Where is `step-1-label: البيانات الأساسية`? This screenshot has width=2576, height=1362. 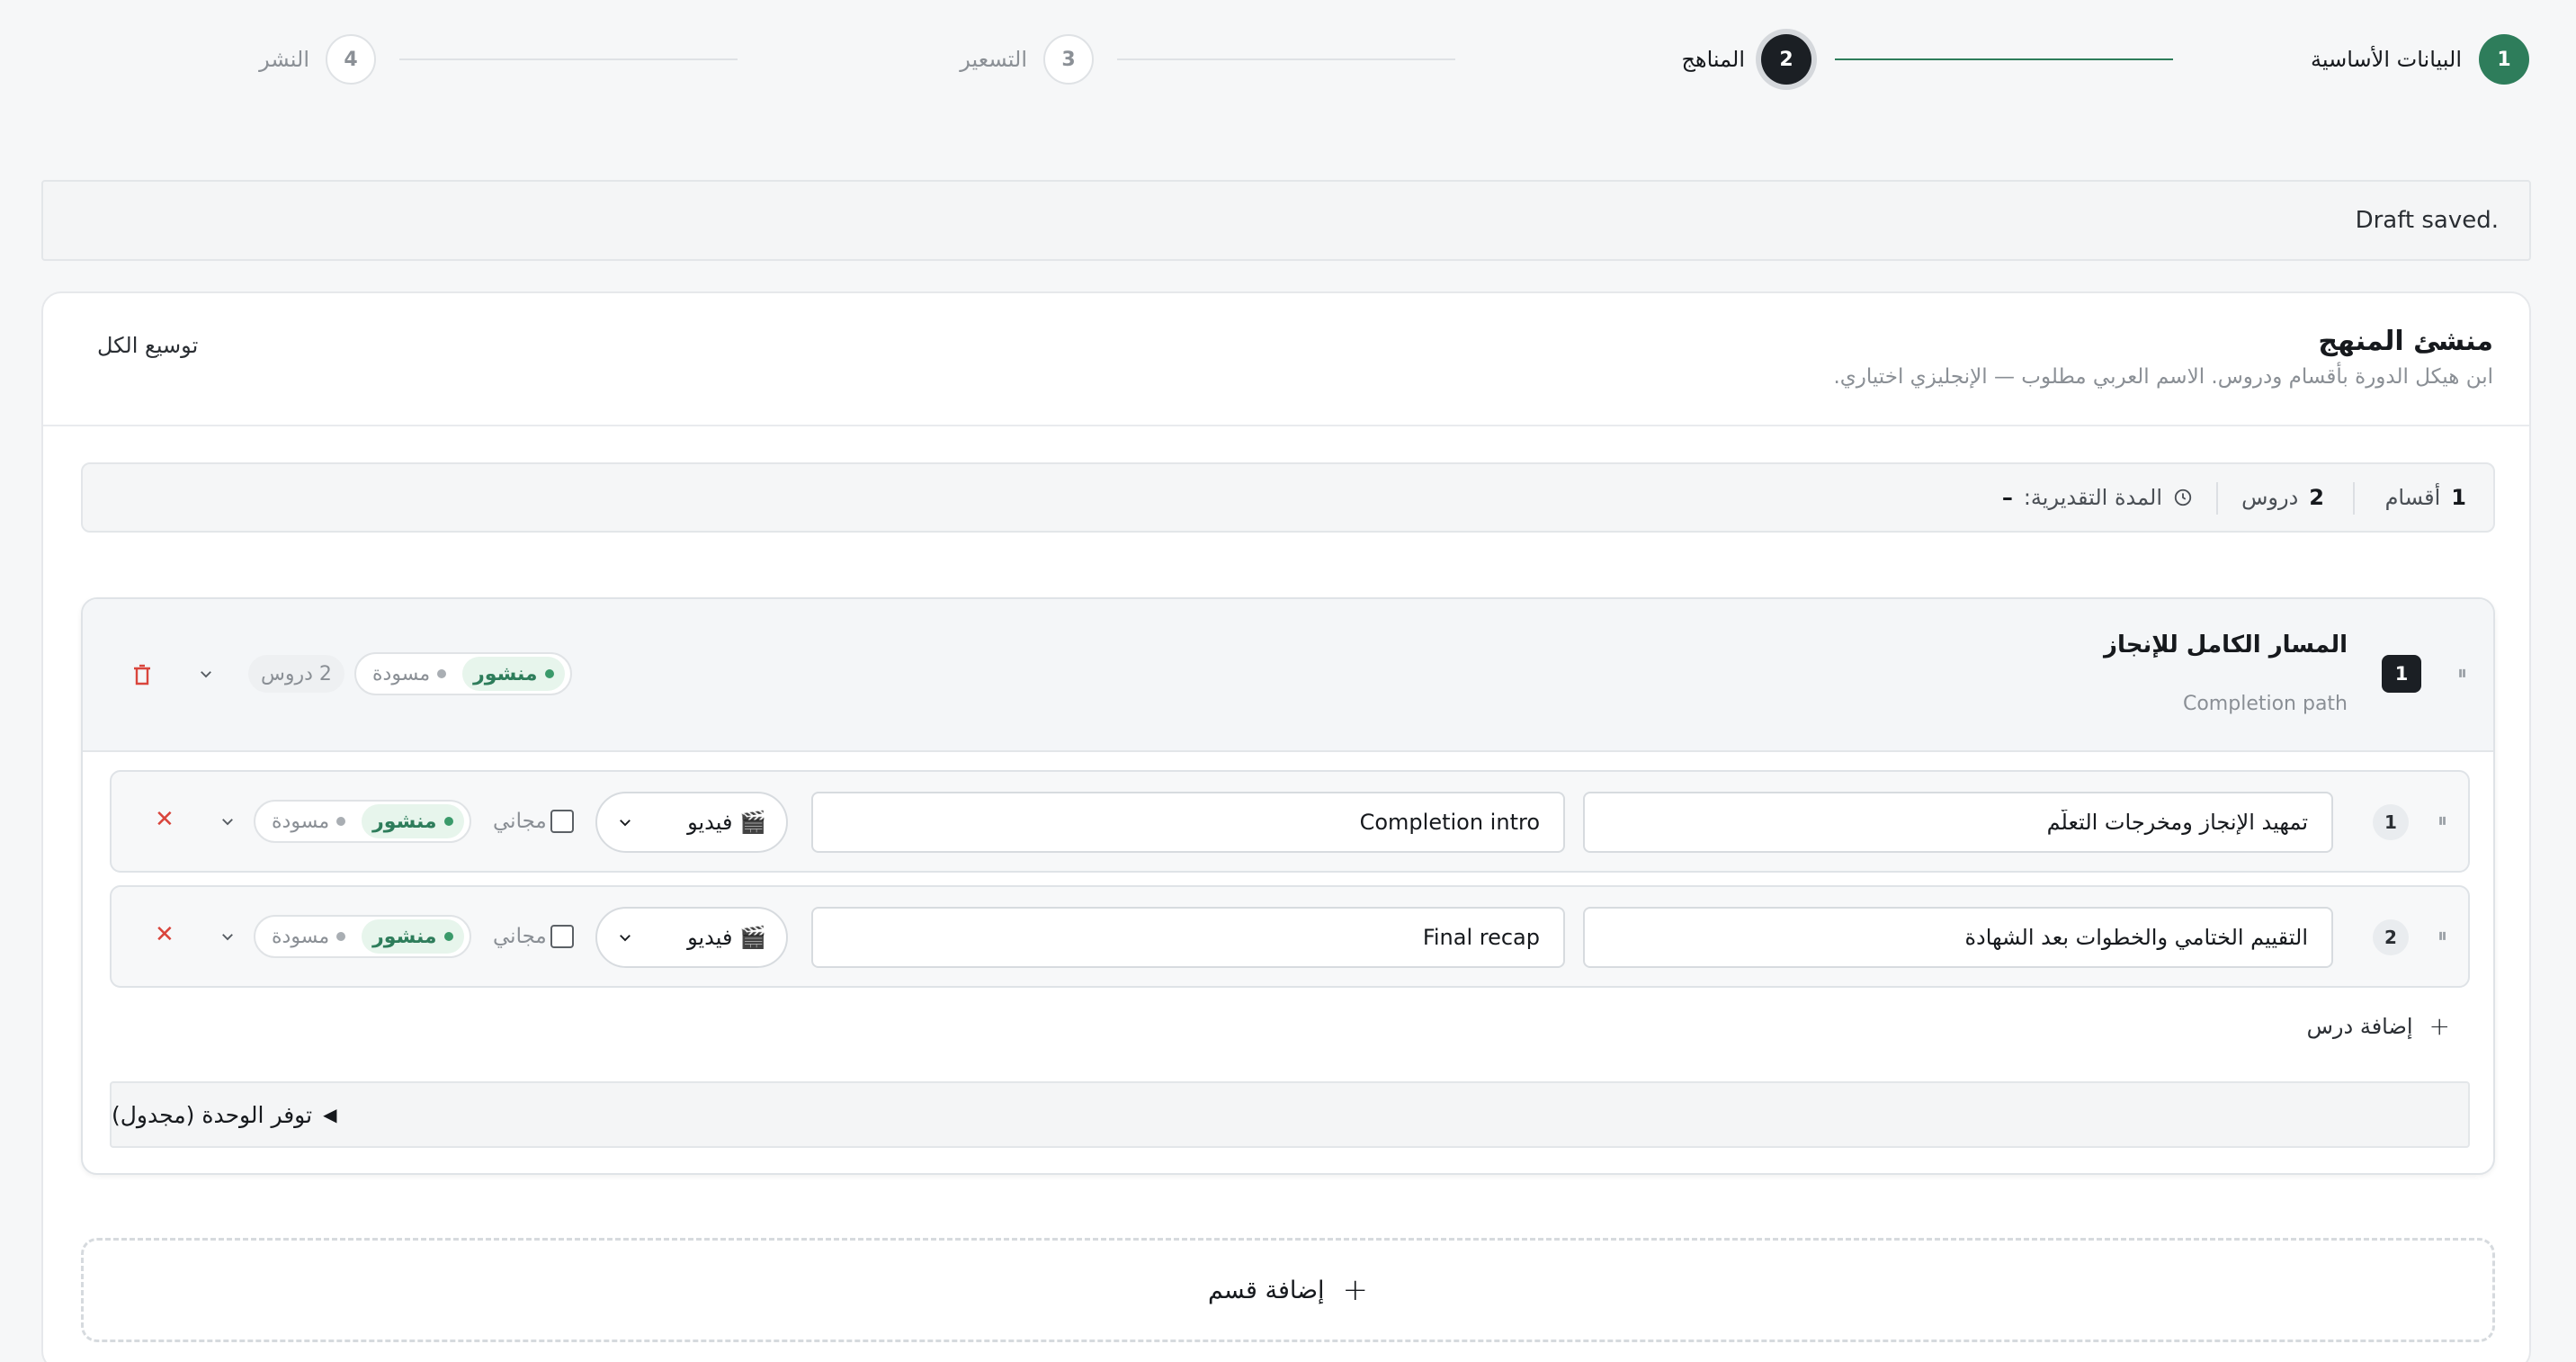
step-1-label: البيانات الأساسية is located at coordinates (2386, 59).